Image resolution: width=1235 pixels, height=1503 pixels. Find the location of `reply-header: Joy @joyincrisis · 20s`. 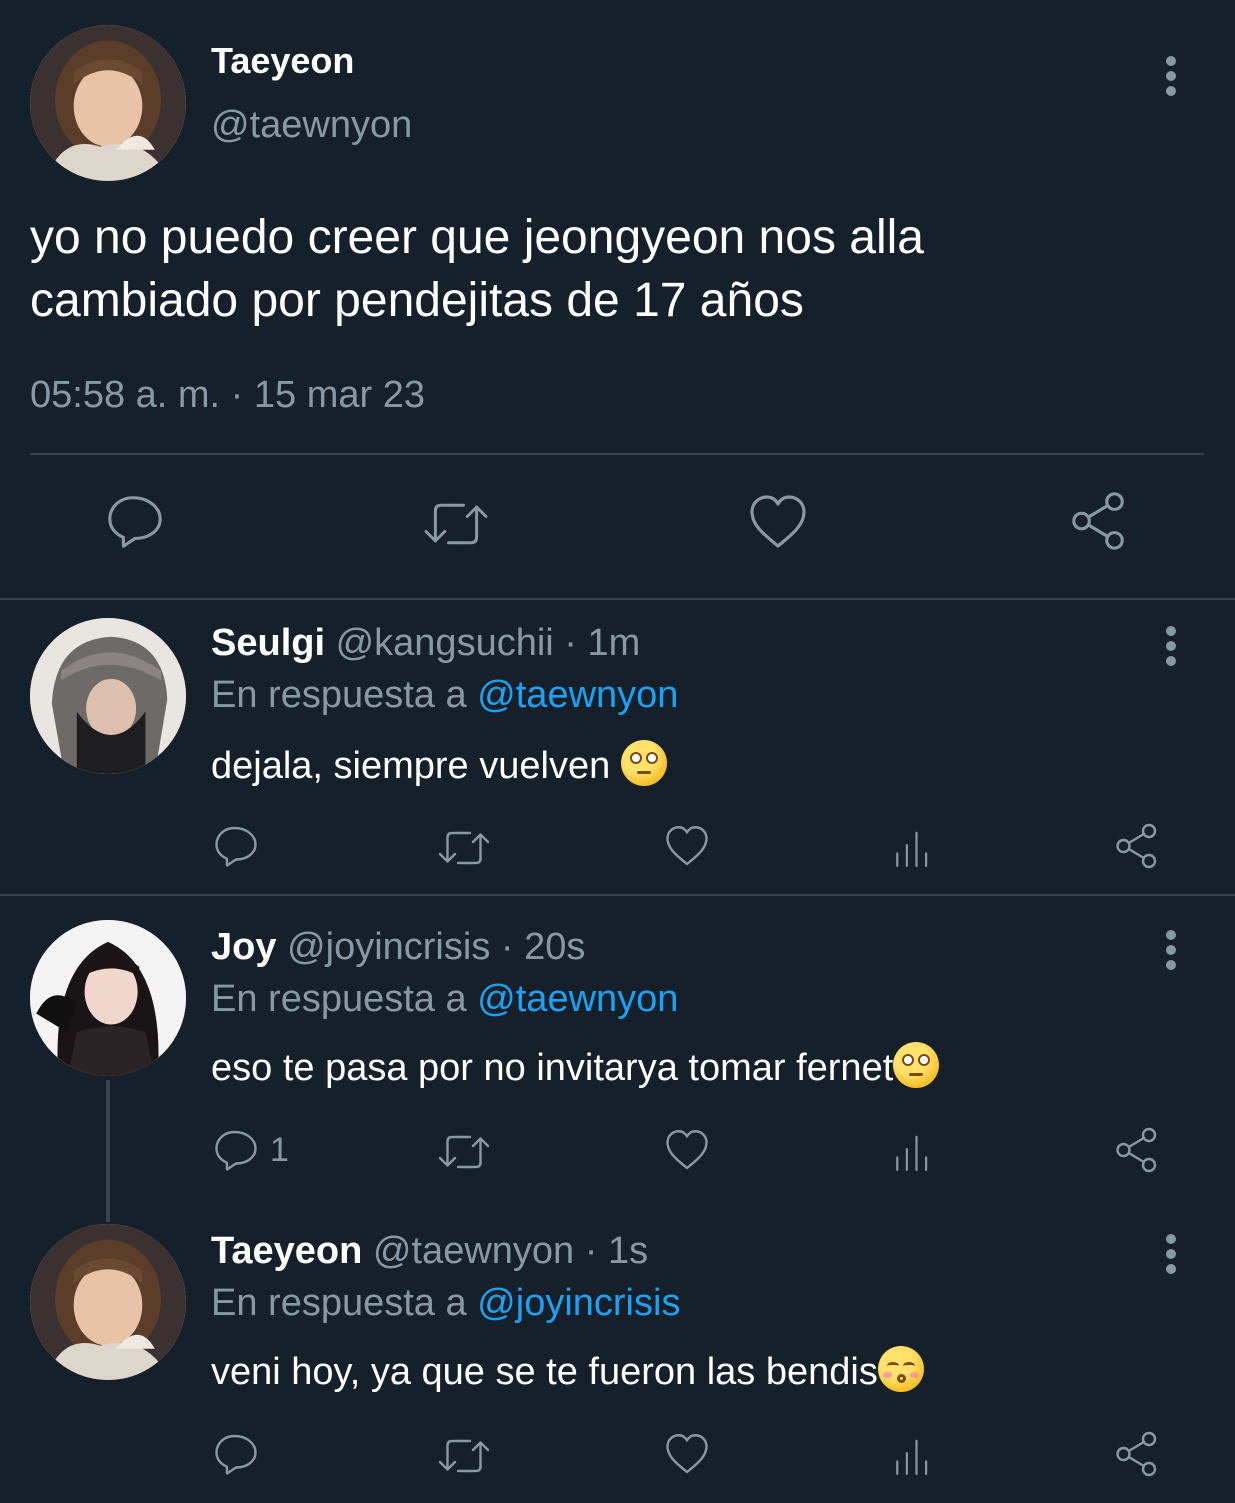

reply-header: Joy @joyincrisis · 20s is located at coordinates (398, 947).